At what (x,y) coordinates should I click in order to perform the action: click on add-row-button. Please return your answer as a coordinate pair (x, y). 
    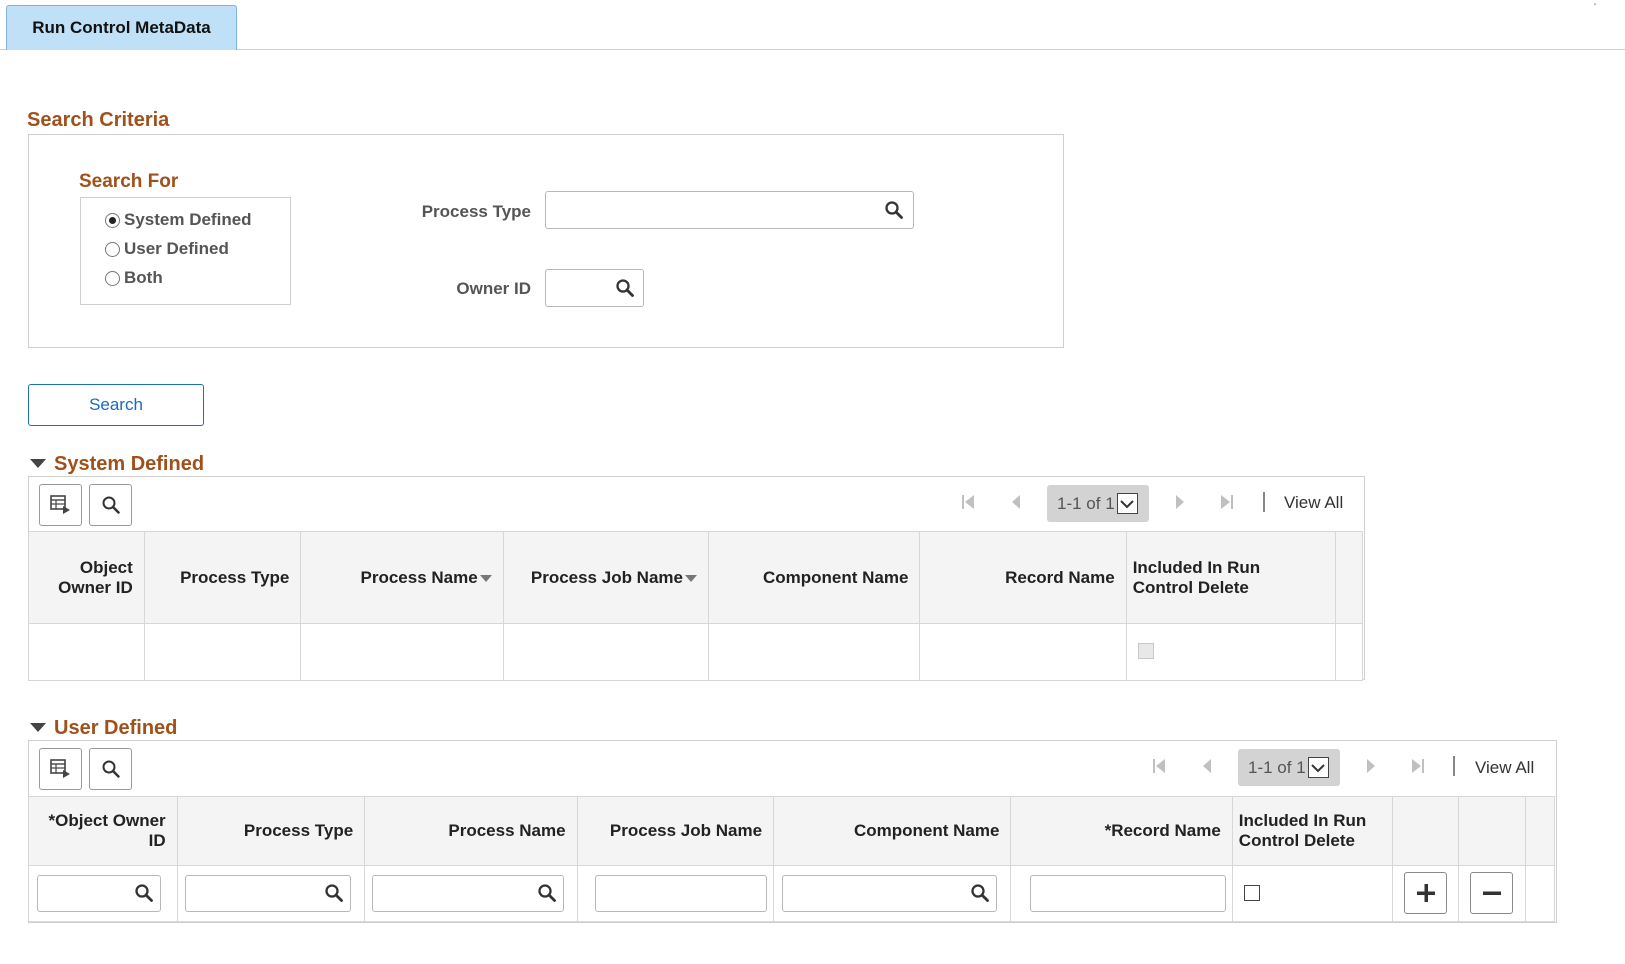
    Looking at the image, I should click on (1426, 893).